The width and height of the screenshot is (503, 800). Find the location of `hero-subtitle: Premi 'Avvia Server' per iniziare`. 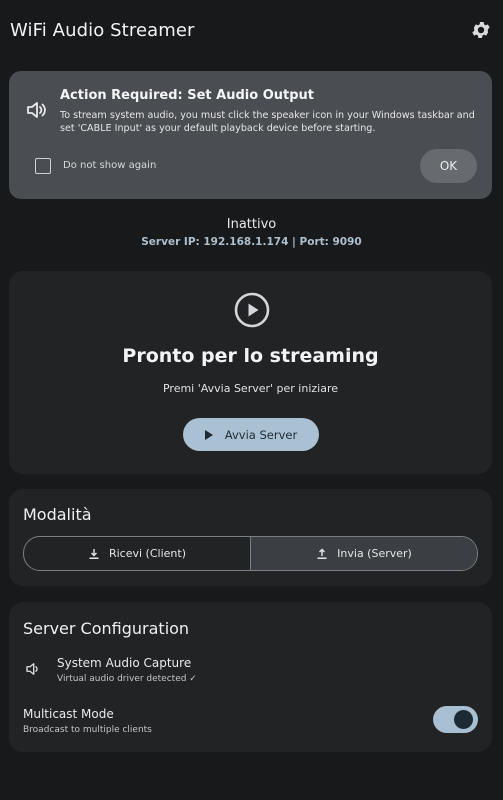

hero-subtitle: Premi 'Avvia Server' per iniziare is located at coordinates (250, 388).